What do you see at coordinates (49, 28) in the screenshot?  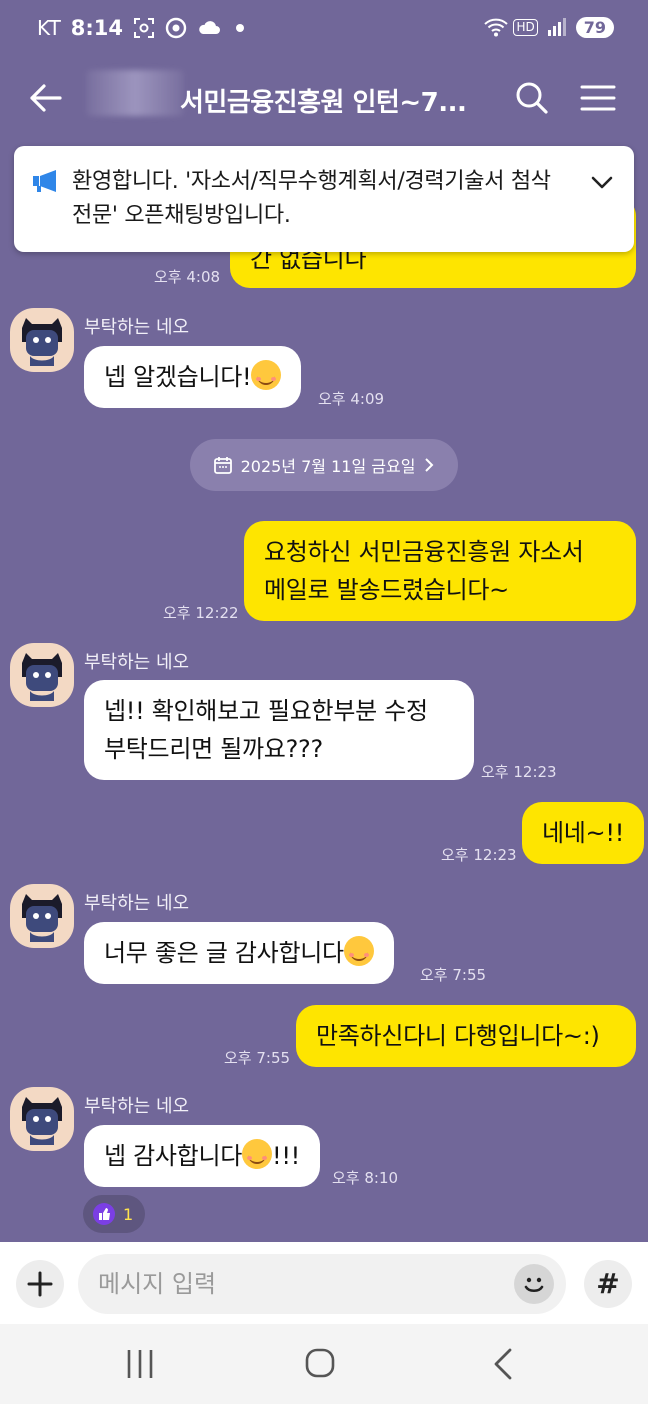 I see `carrier-label: KT` at bounding box center [49, 28].